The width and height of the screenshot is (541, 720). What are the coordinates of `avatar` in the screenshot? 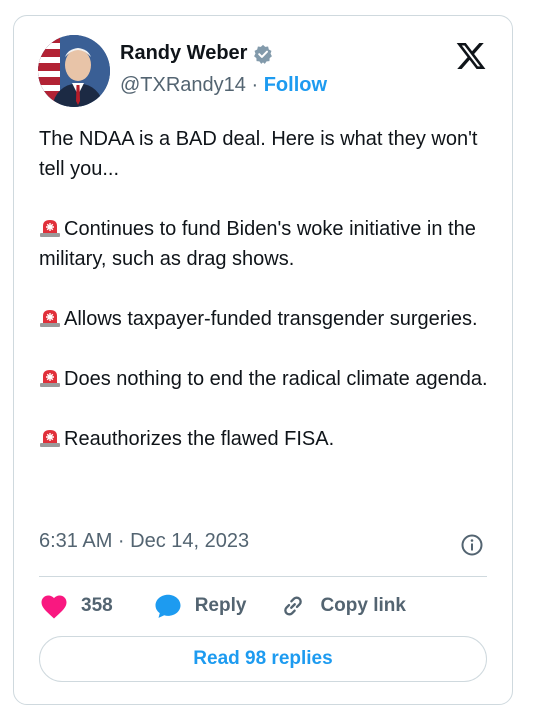 It's located at (74, 71).